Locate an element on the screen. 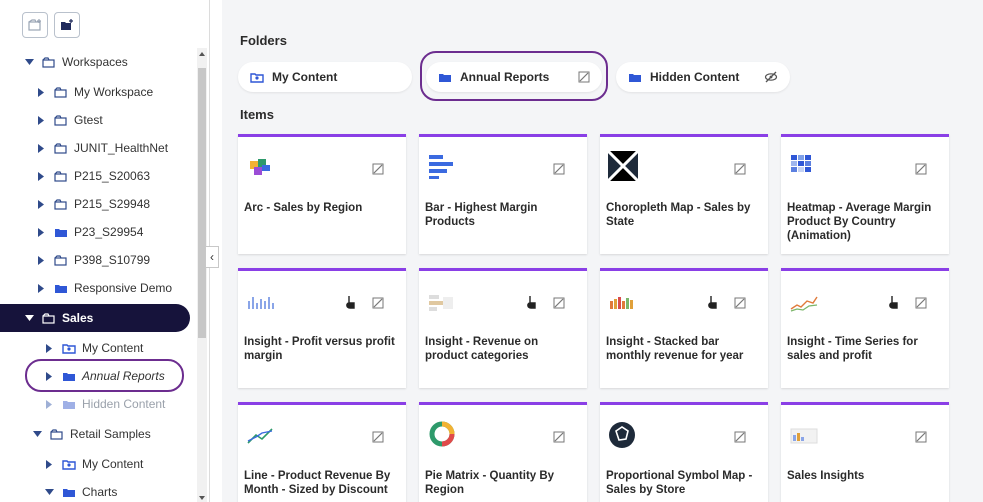 The height and width of the screenshot is (502, 983). tree-item-p215-s29948: P215_S29948 is located at coordinates (98, 204).